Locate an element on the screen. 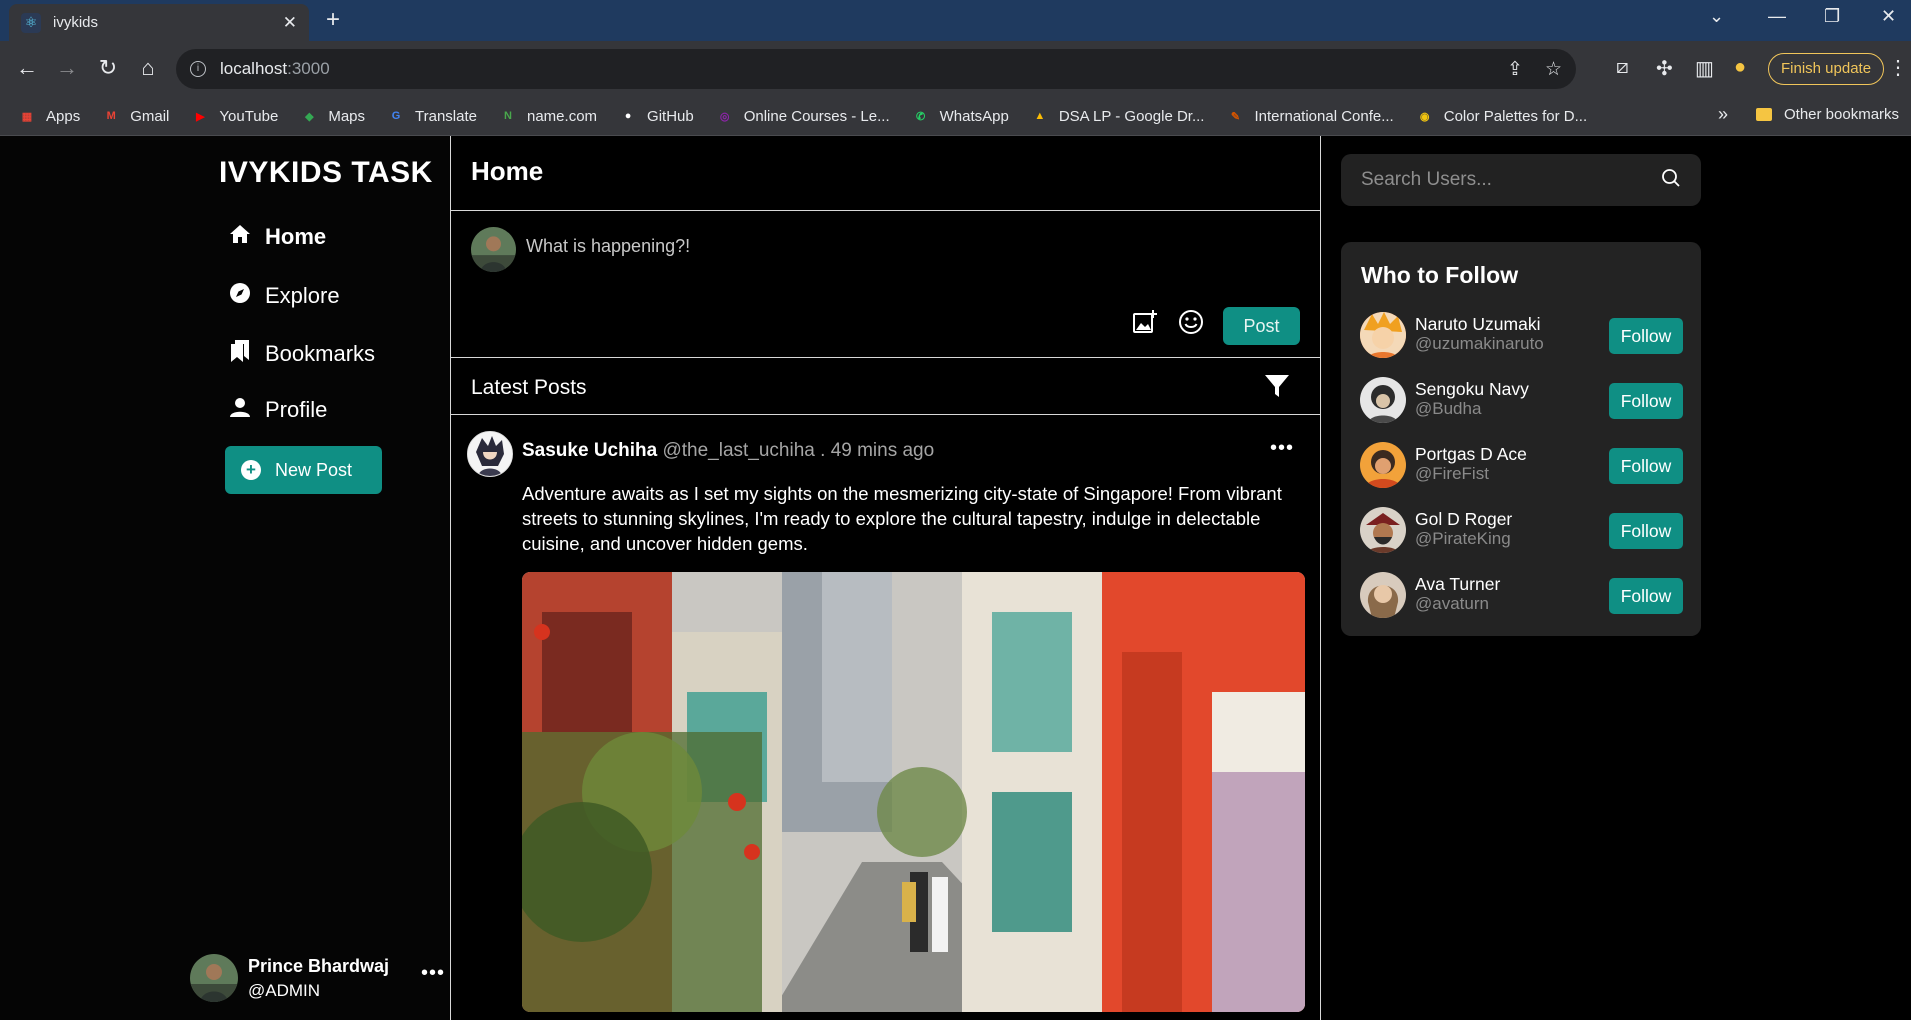 Image resolution: width=1911 pixels, height=1020 pixels. new-tab-icon: + is located at coordinates (333, 20).